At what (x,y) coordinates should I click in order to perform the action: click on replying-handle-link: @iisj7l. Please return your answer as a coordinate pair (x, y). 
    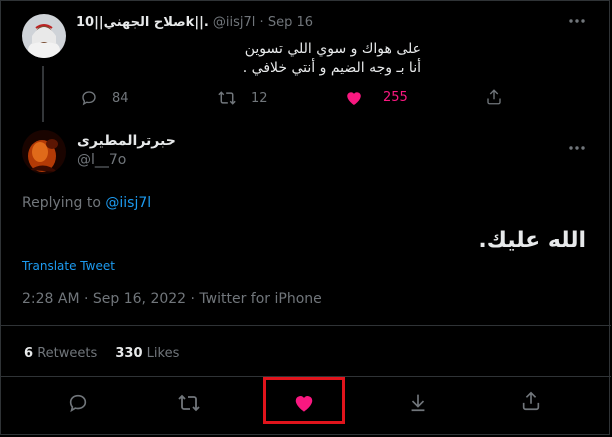
    Looking at the image, I should click on (128, 203).